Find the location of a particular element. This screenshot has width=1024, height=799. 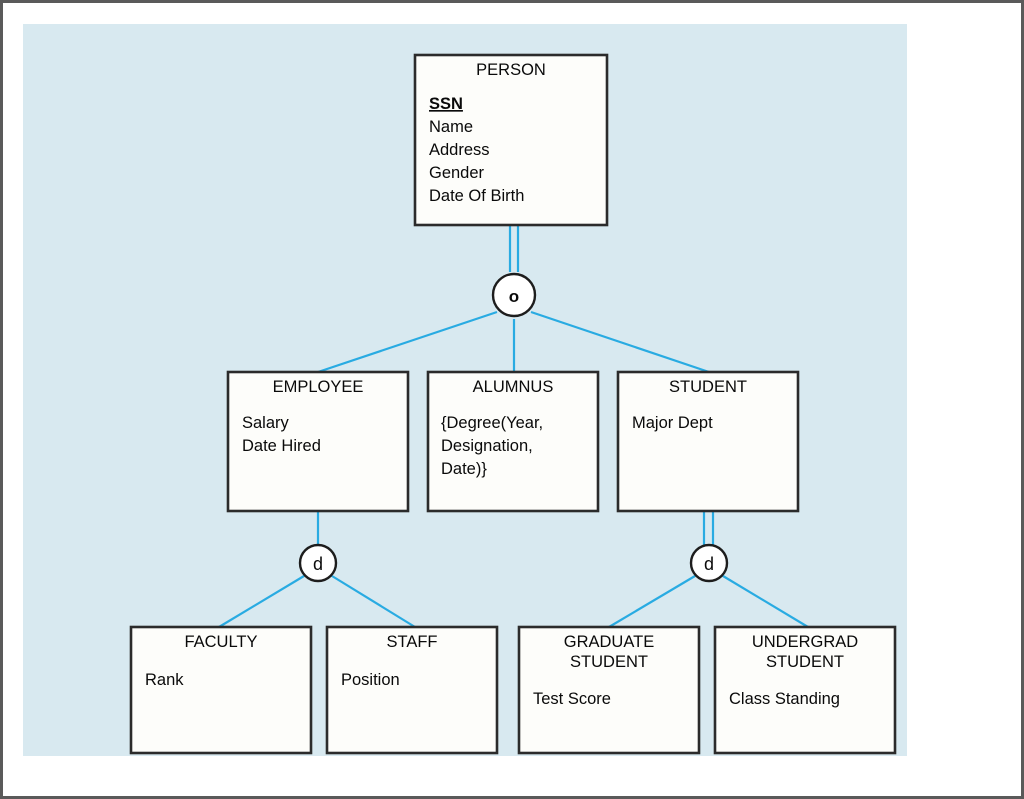

entity-person-attribute-address: Address is located at coordinates (459, 150).